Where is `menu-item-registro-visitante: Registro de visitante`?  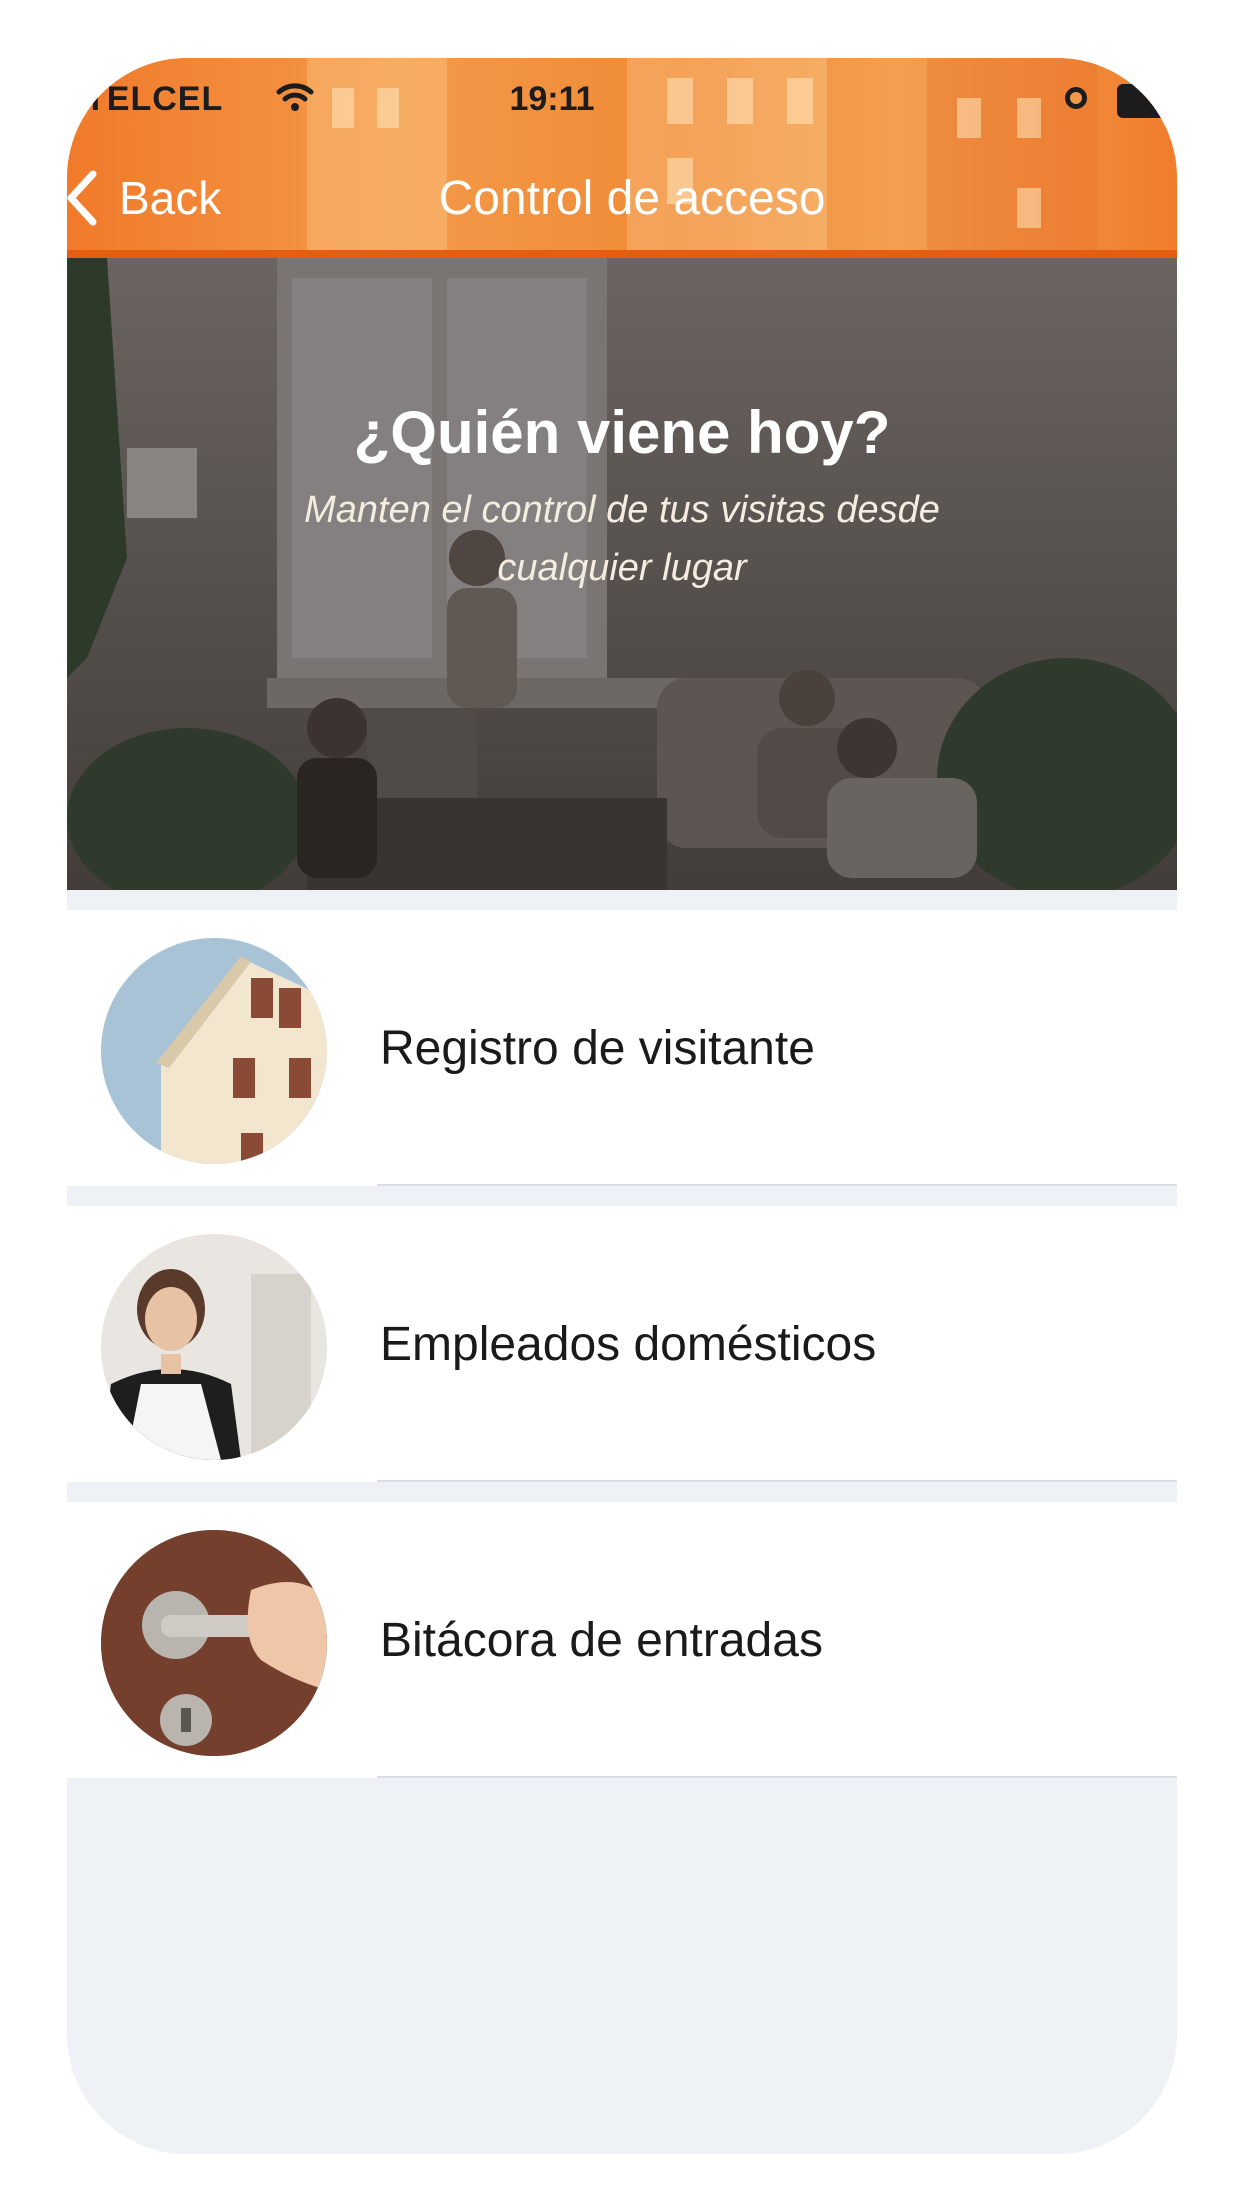 menu-item-registro-visitante: Registro de visitante is located at coordinates (622, 1048).